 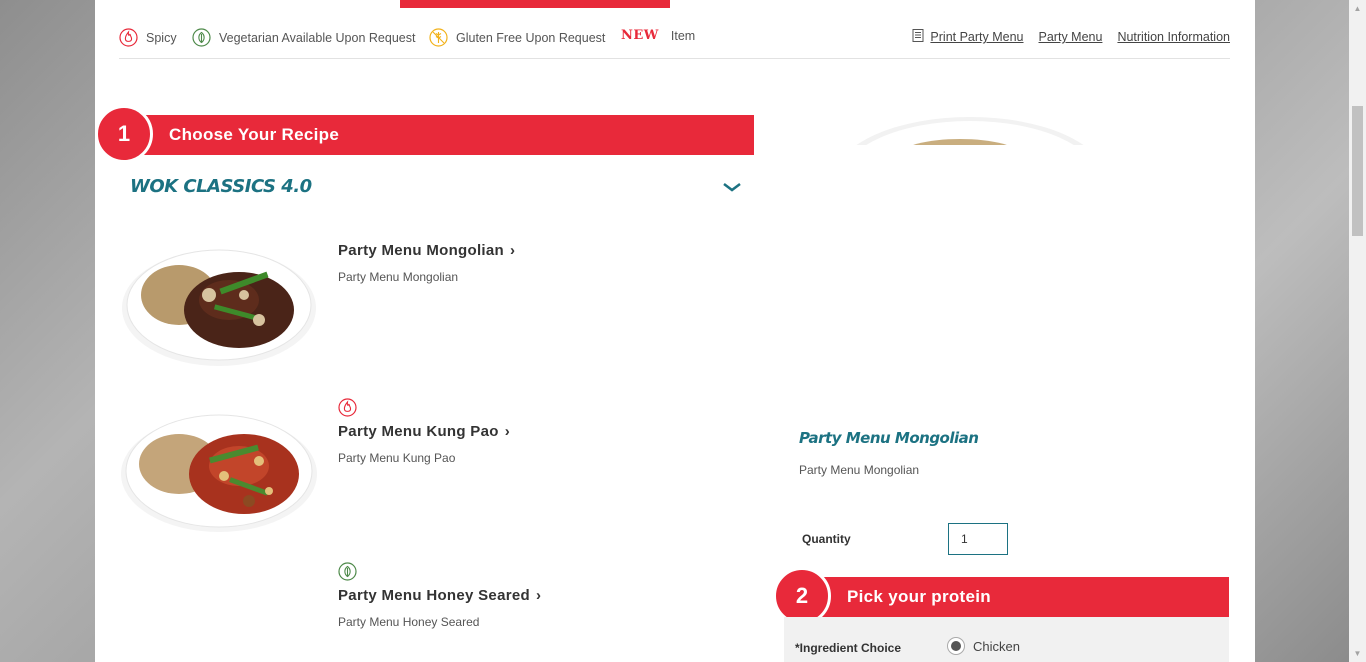 What do you see at coordinates (409, 622) in the screenshot?
I see `item-description: Party Menu Honey Seared` at bounding box center [409, 622].